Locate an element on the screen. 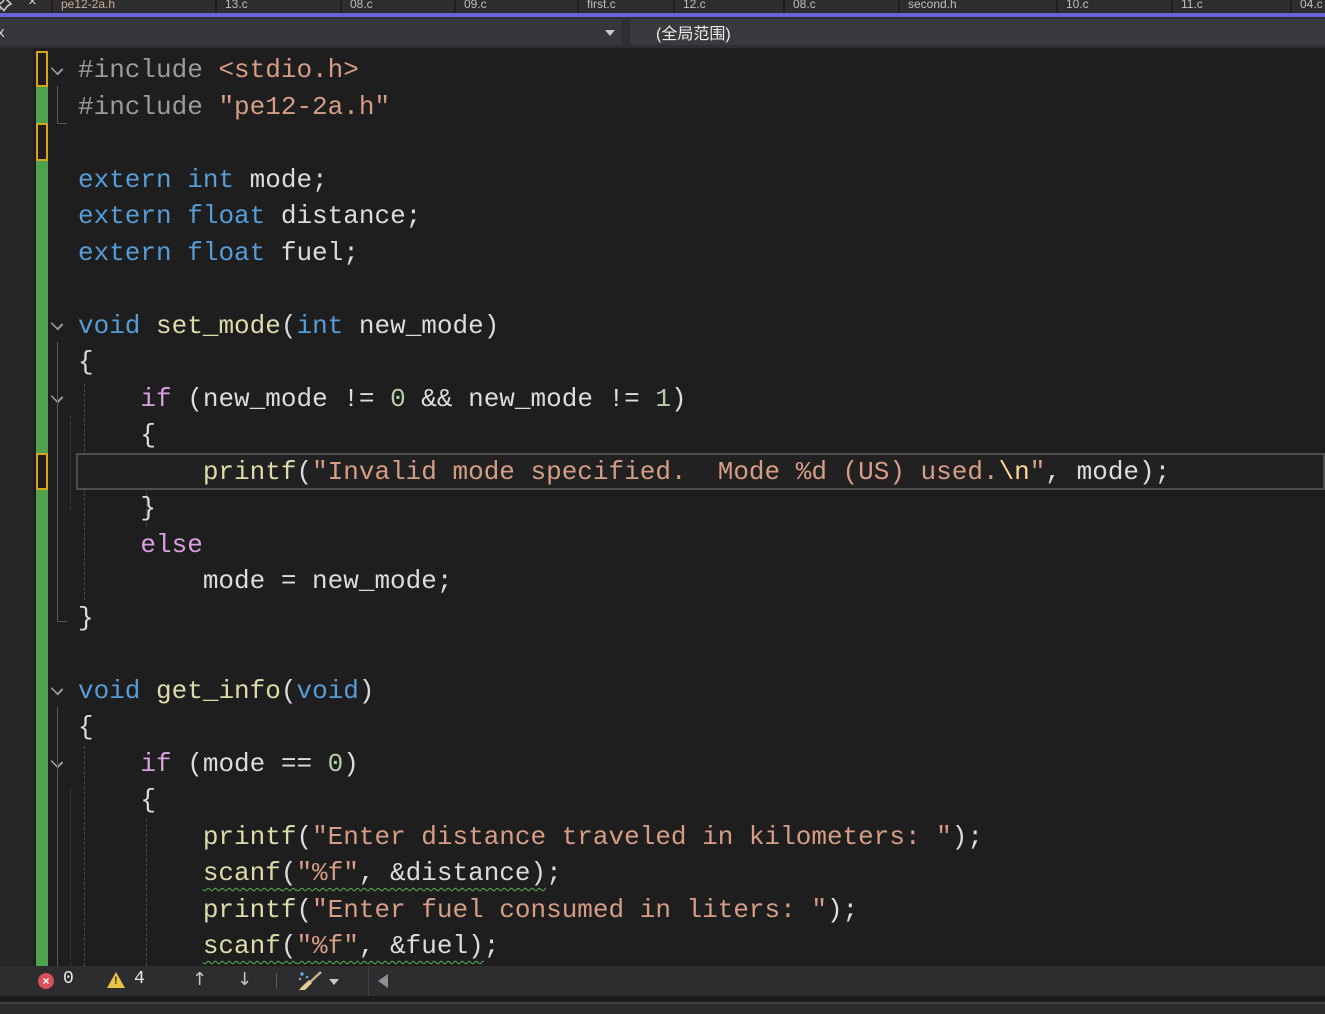 This screenshot has height=1014, width=1325. code-line: if (new_mode != 0 && new_mode != 1) is located at coordinates (662, 399).